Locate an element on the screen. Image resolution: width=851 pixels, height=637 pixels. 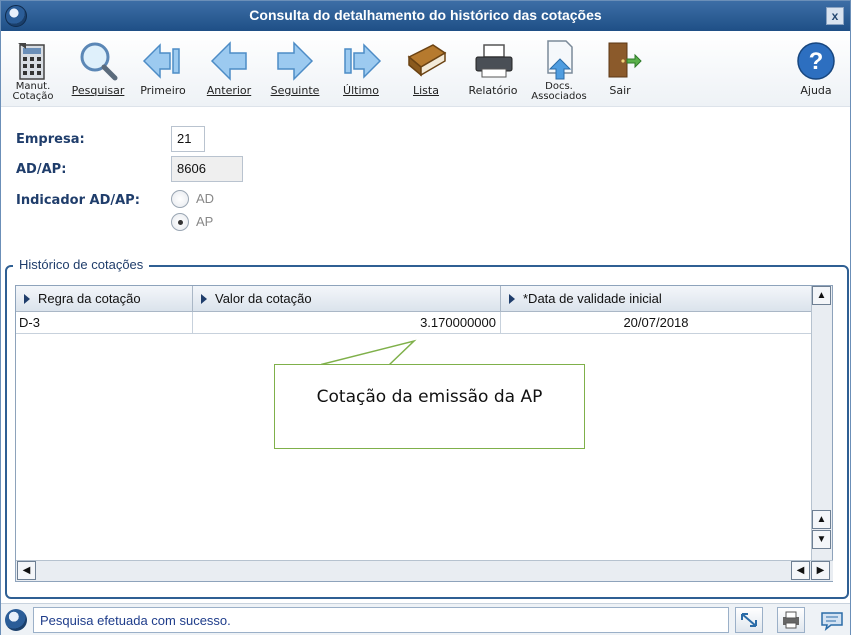
ajuda-label: Ajuda is located at coordinates (816, 90).